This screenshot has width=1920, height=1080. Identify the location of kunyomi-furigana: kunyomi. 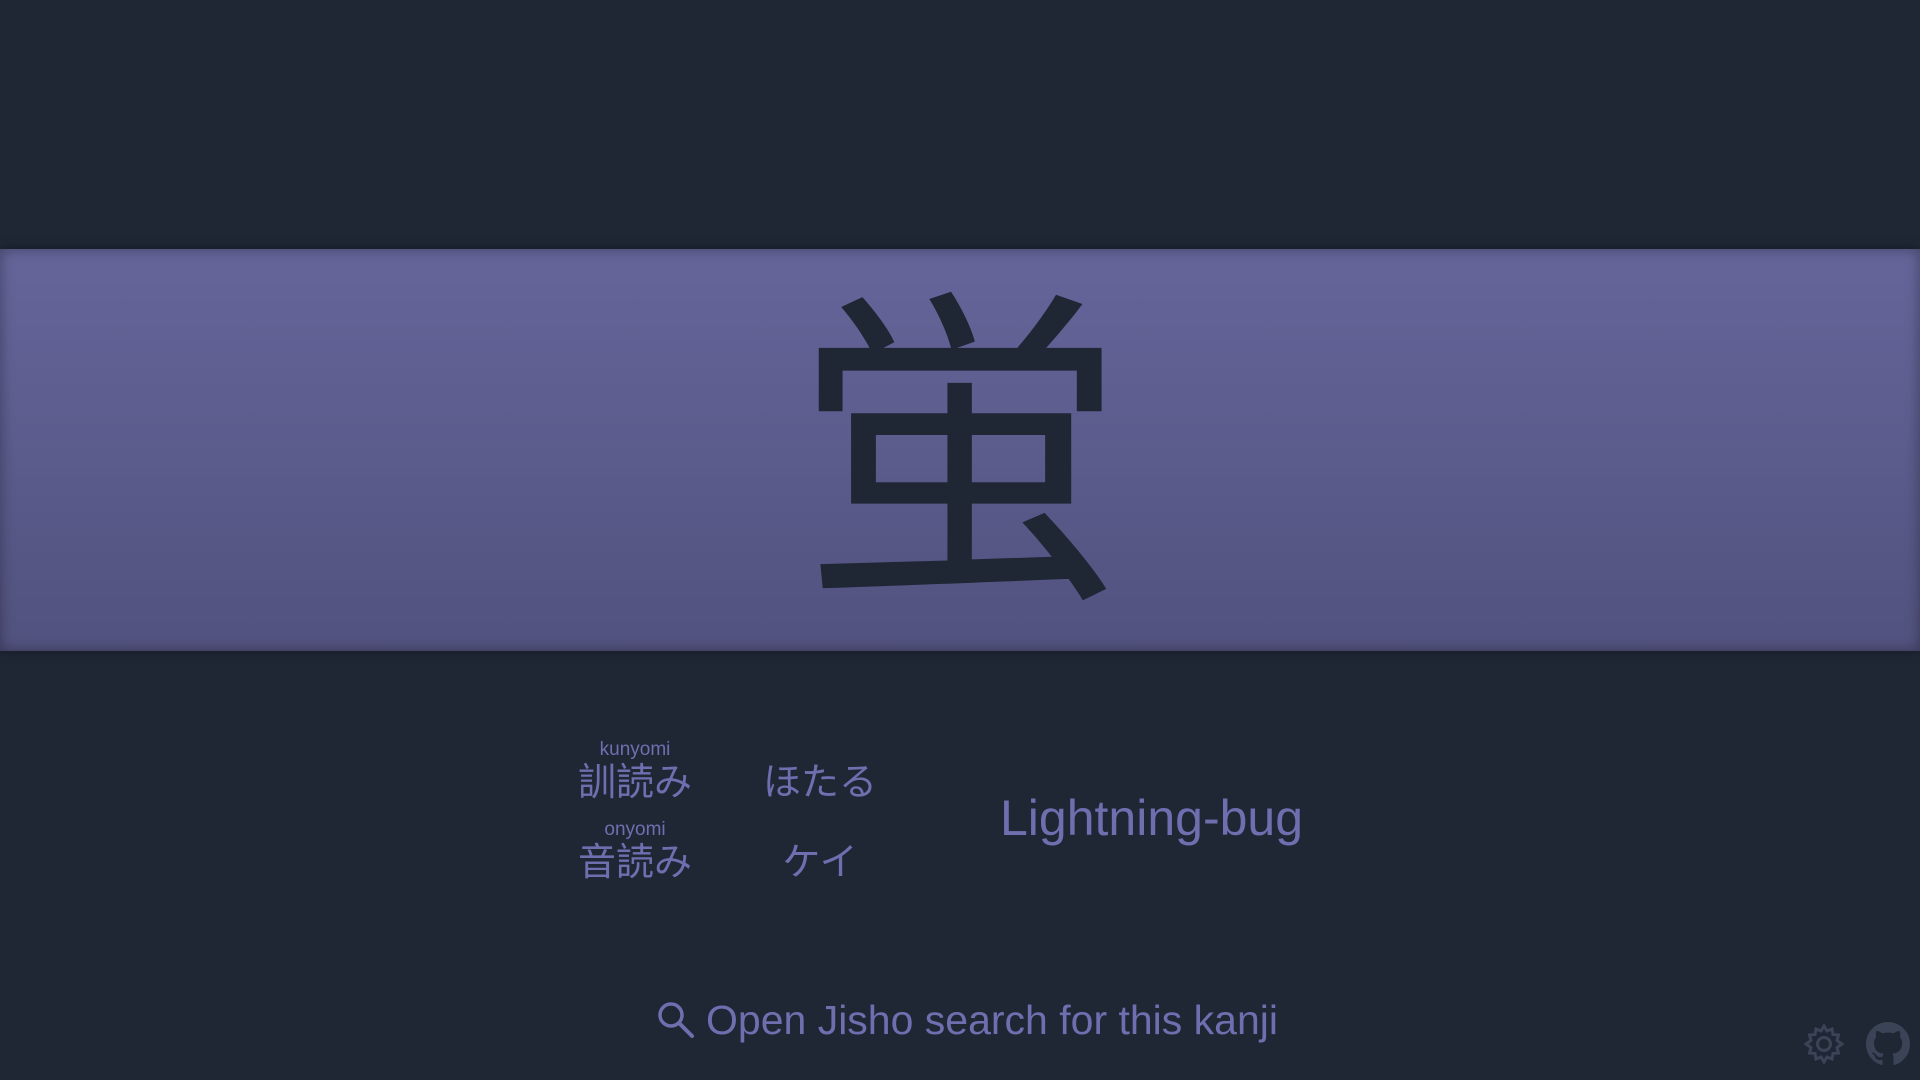
(635, 749).